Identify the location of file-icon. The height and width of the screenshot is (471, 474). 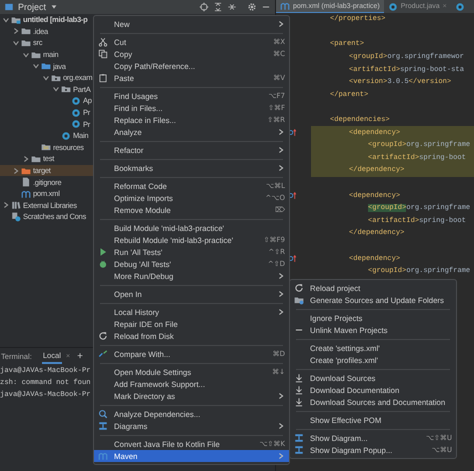
(26, 182).